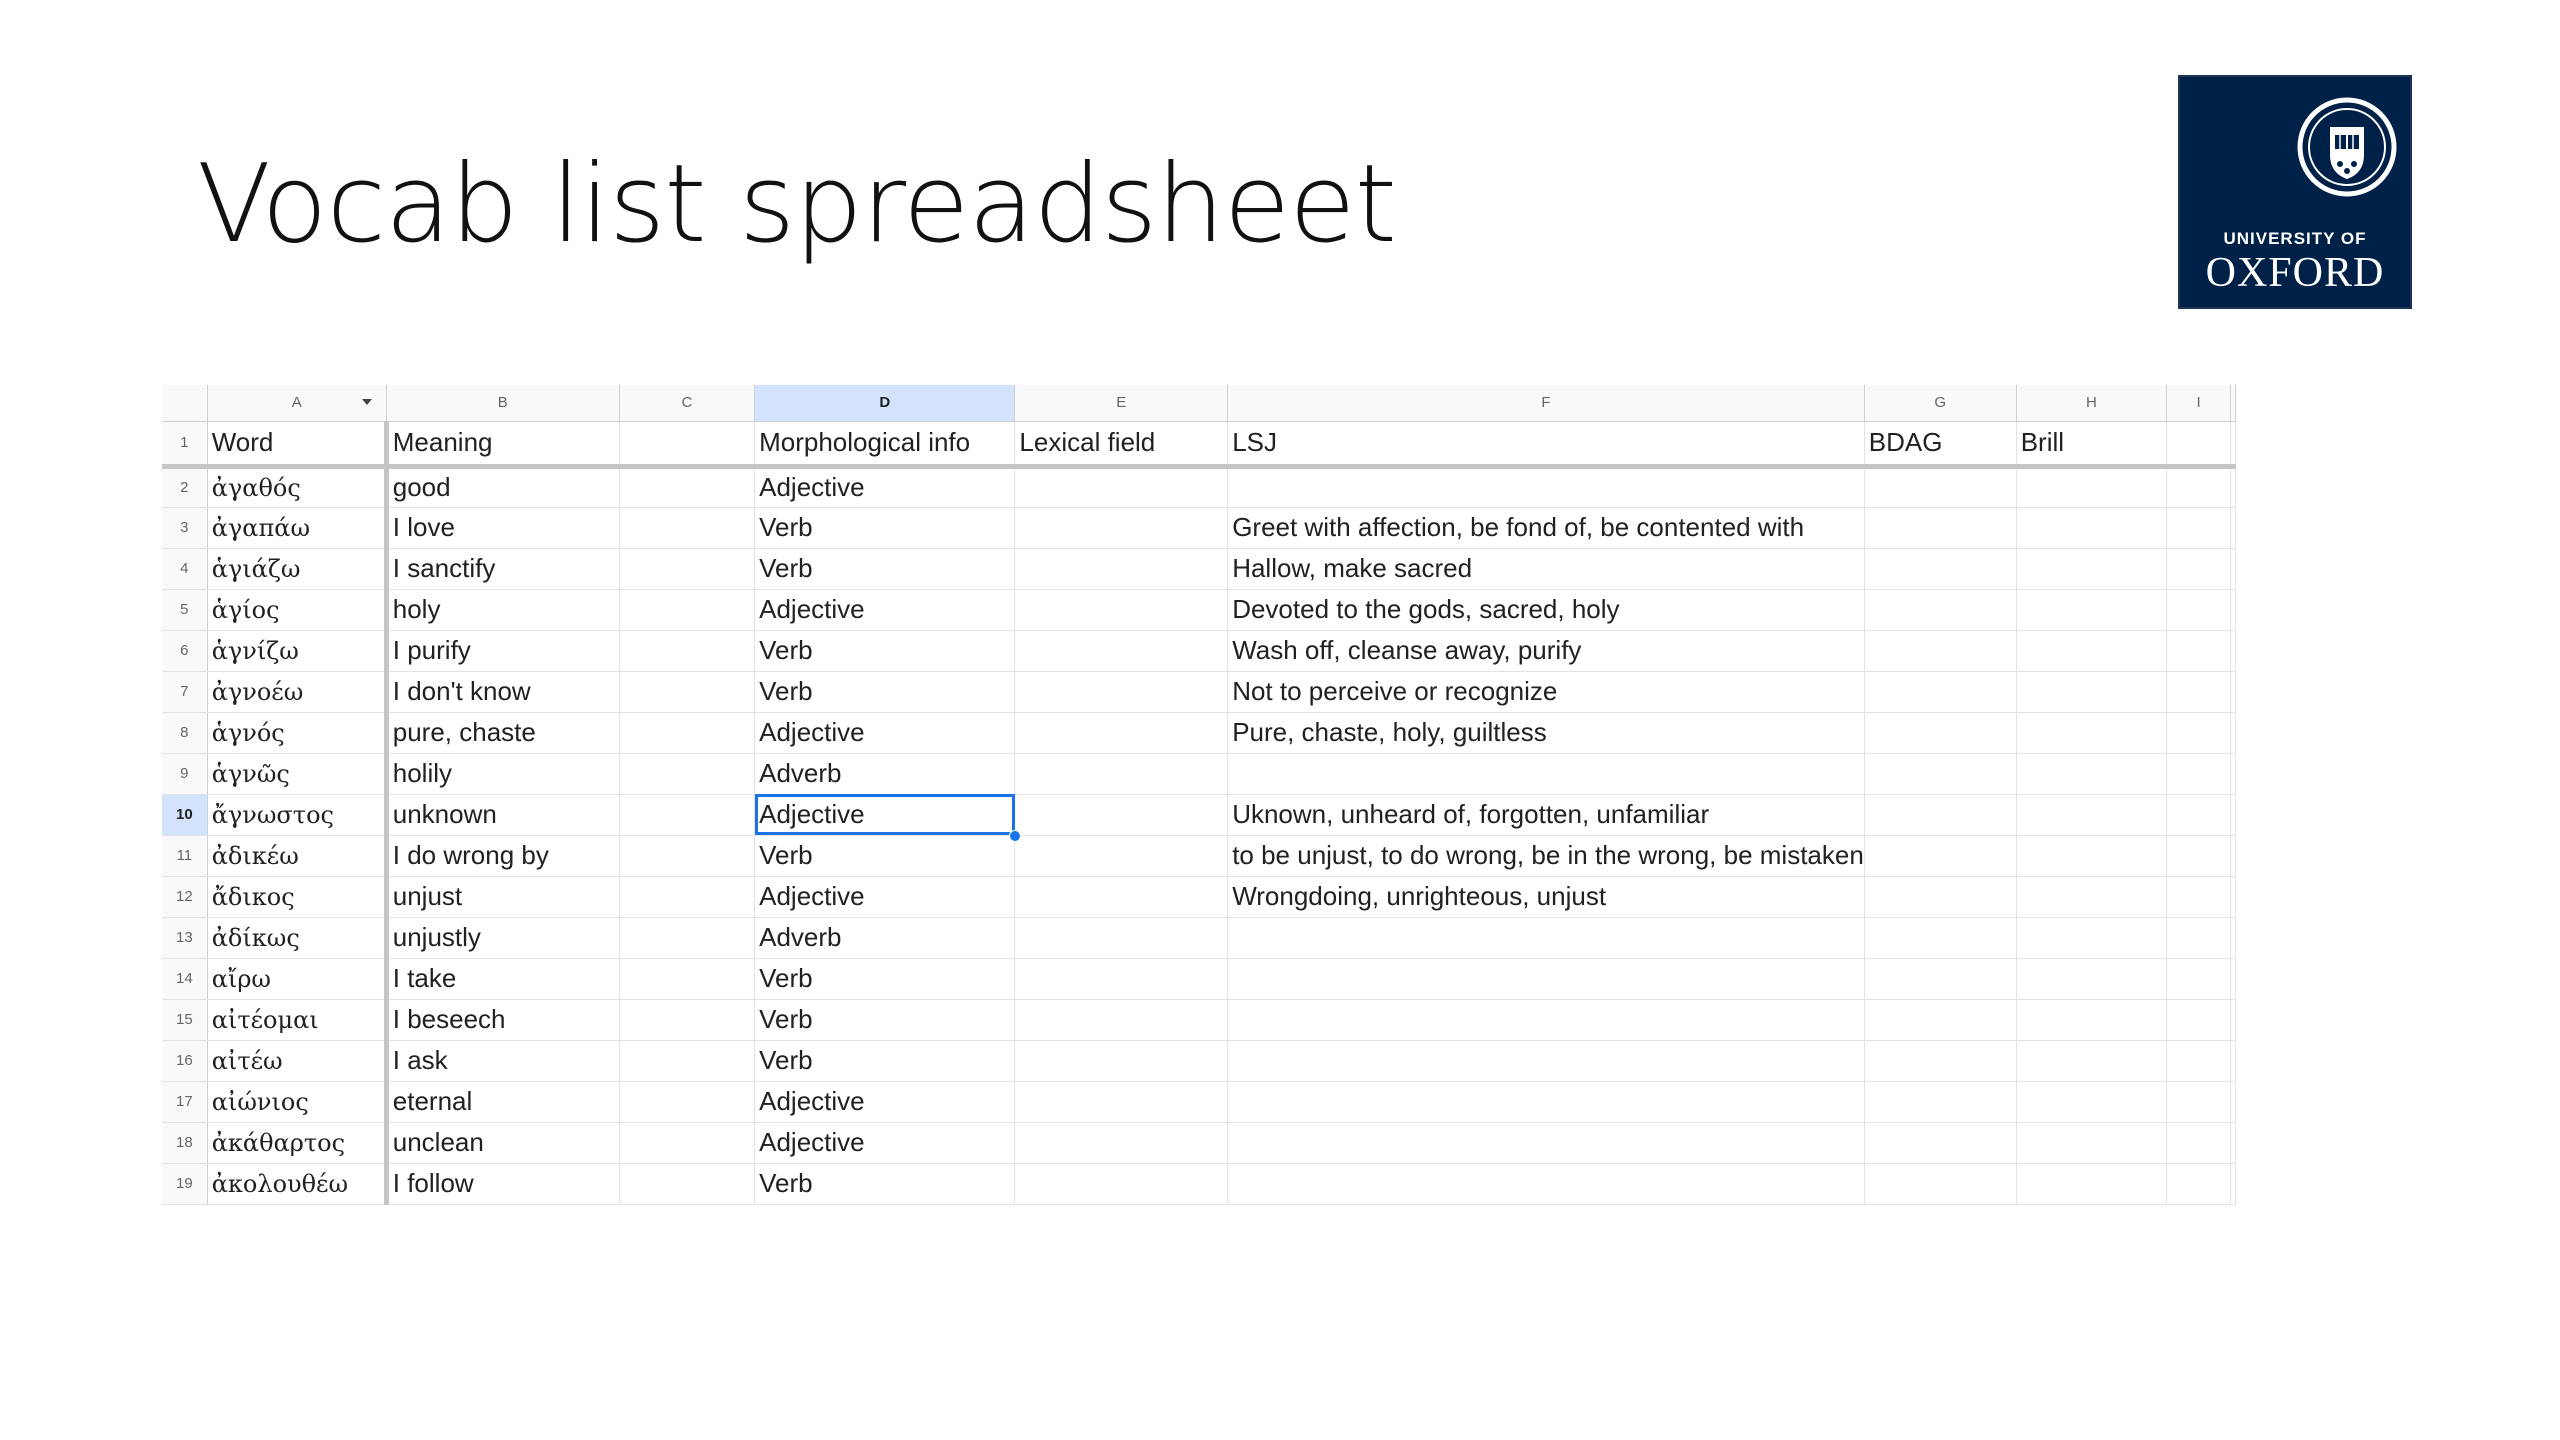  I want to click on row-number: 1, so click(185, 445).